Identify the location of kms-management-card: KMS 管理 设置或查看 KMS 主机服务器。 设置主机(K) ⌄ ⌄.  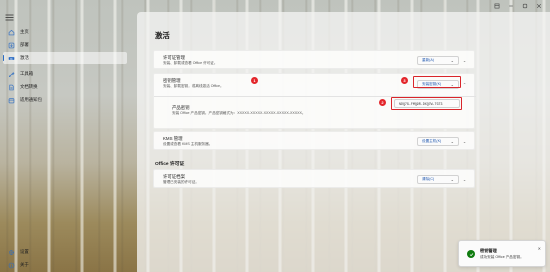
(314, 140).